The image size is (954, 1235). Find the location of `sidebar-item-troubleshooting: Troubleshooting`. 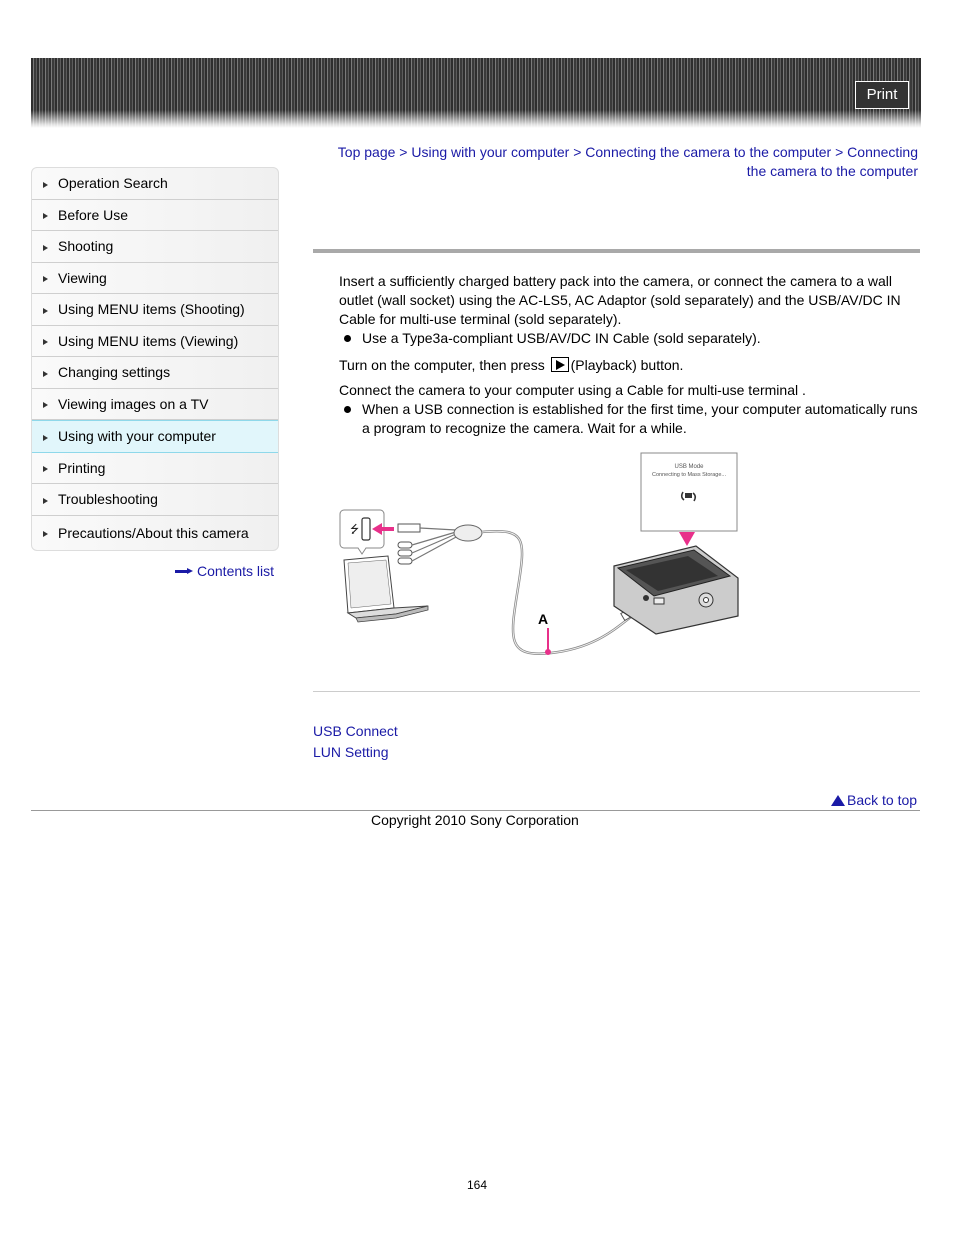

sidebar-item-troubleshooting: Troubleshooting is located at coordinates (155, 500).